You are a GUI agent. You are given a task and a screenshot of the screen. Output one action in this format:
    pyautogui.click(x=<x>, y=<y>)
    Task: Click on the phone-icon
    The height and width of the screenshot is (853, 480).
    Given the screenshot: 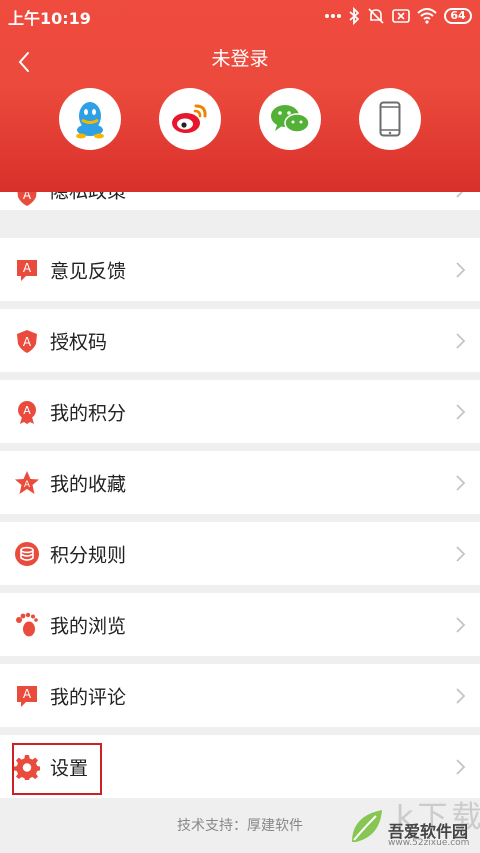 What is the action you would take?
    pyautogui.click(x=390, y=119)
    